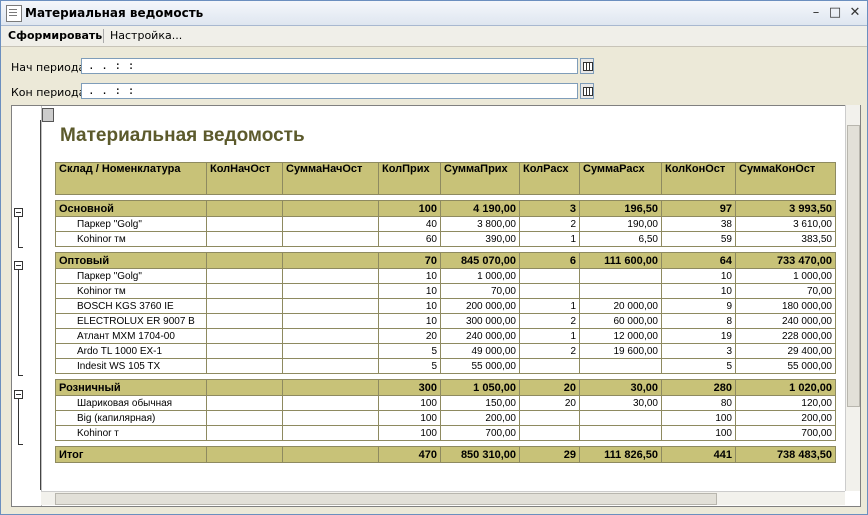 Image resolution: width=868 pixels, height=515 pixels. Describe the element at coordinates (853, 266) in the screenshot. I see `vertical-scroll-thumb` at that location.